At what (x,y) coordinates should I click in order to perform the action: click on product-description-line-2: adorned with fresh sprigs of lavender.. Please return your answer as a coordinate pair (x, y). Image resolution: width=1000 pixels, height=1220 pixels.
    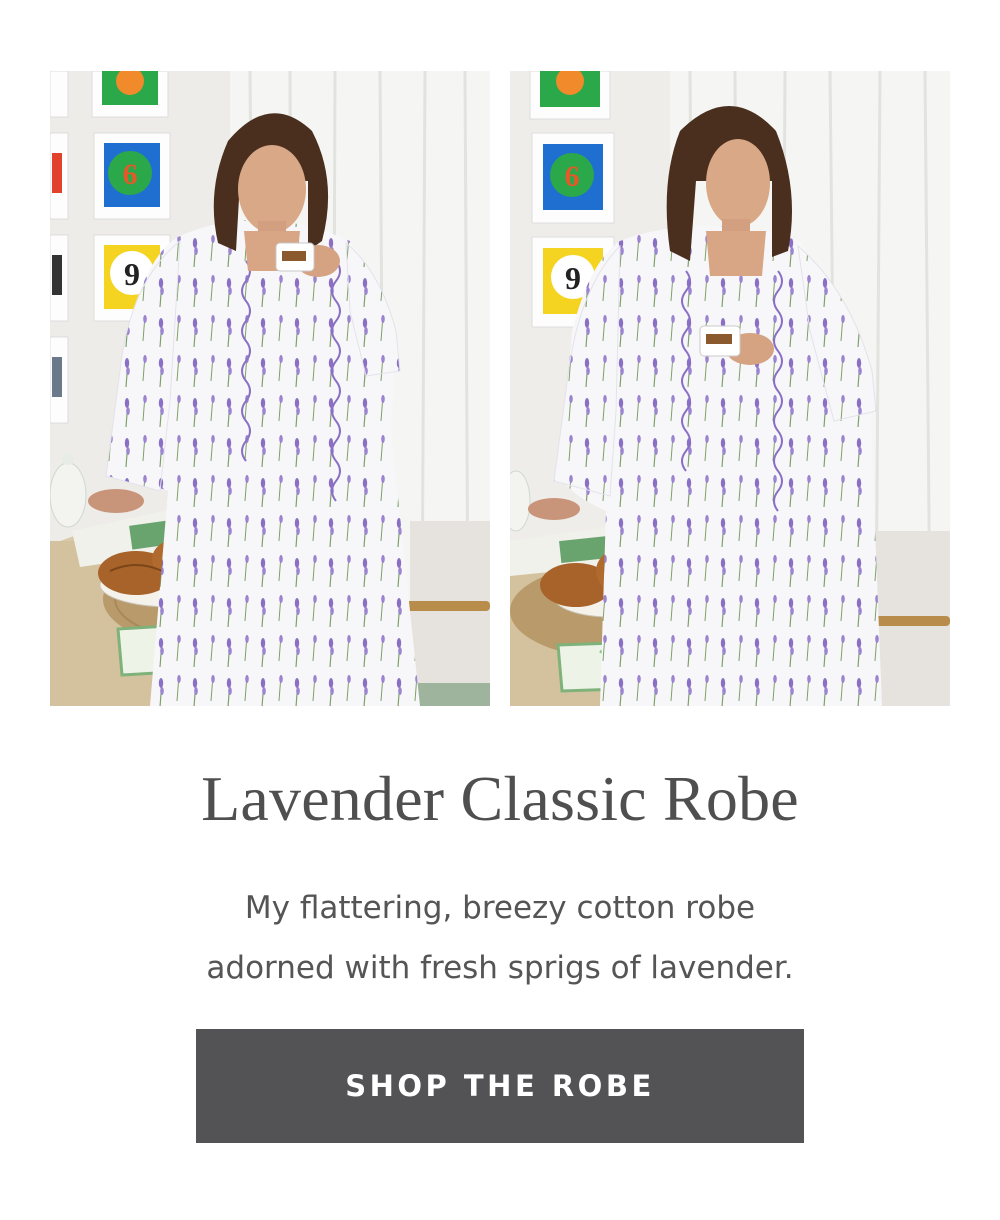
    Looking at the image, I should click on (500, 968).